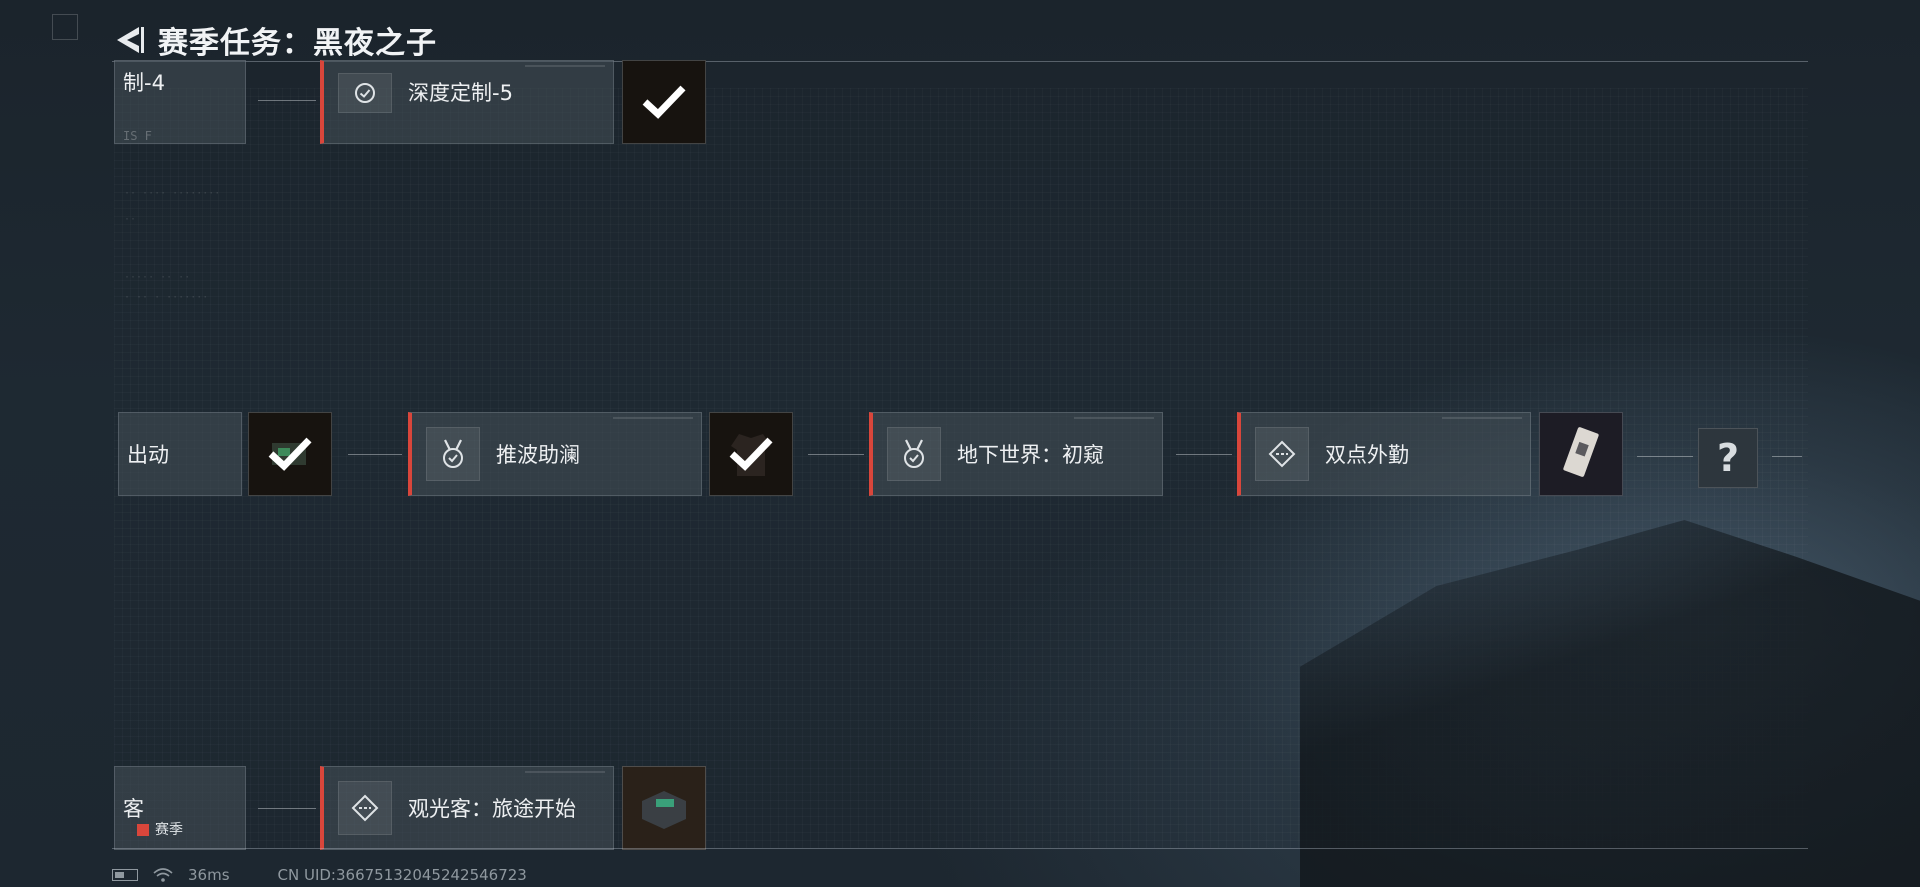 The width and height of the screenshot is (1920, 887). I want to click on footer-divider, so click(960, 848).